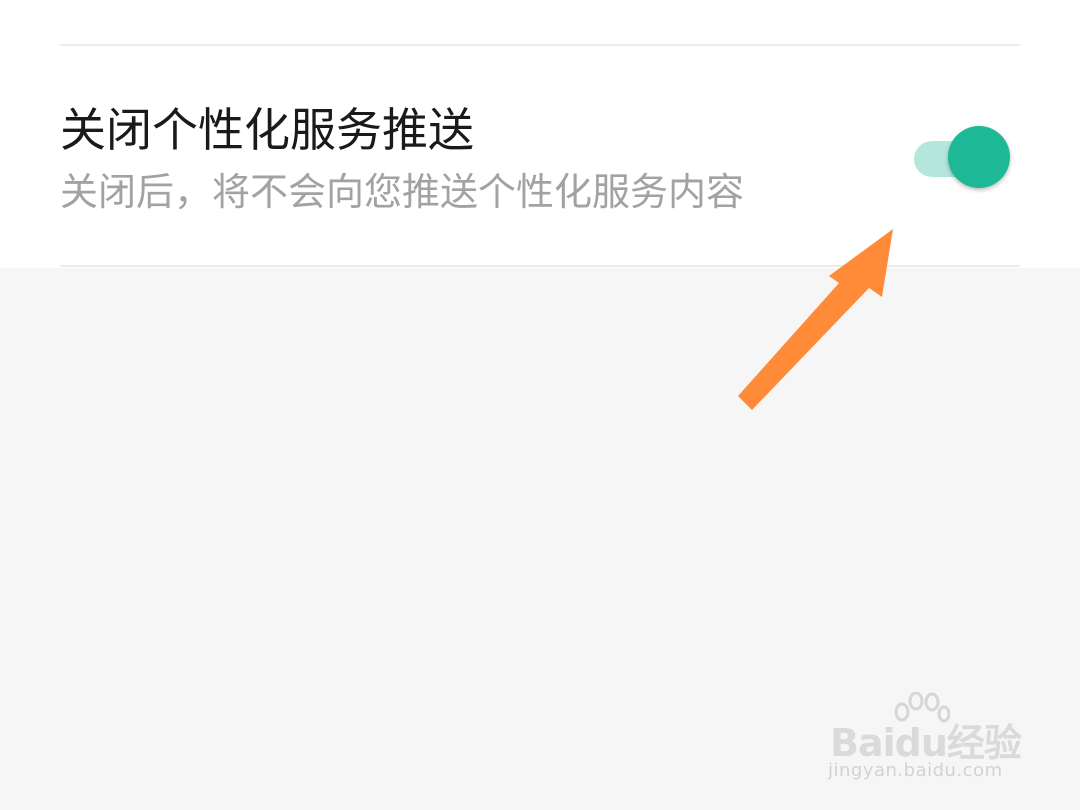  I want to click on watermark-url: jingyan.baidu.com, so click(915, 770).